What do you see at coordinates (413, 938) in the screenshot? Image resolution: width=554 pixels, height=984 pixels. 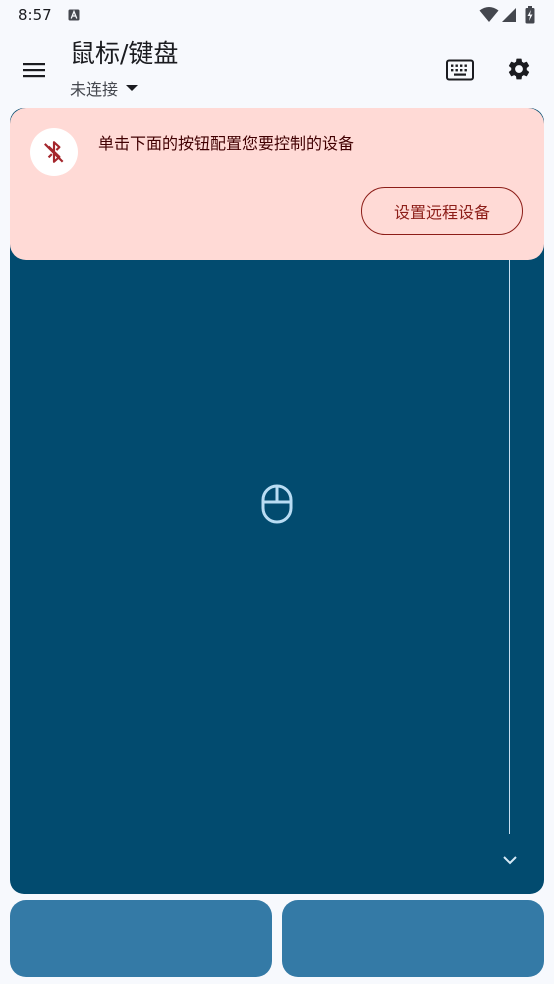 I see `right-click-button` at bounding box center [413, 938].